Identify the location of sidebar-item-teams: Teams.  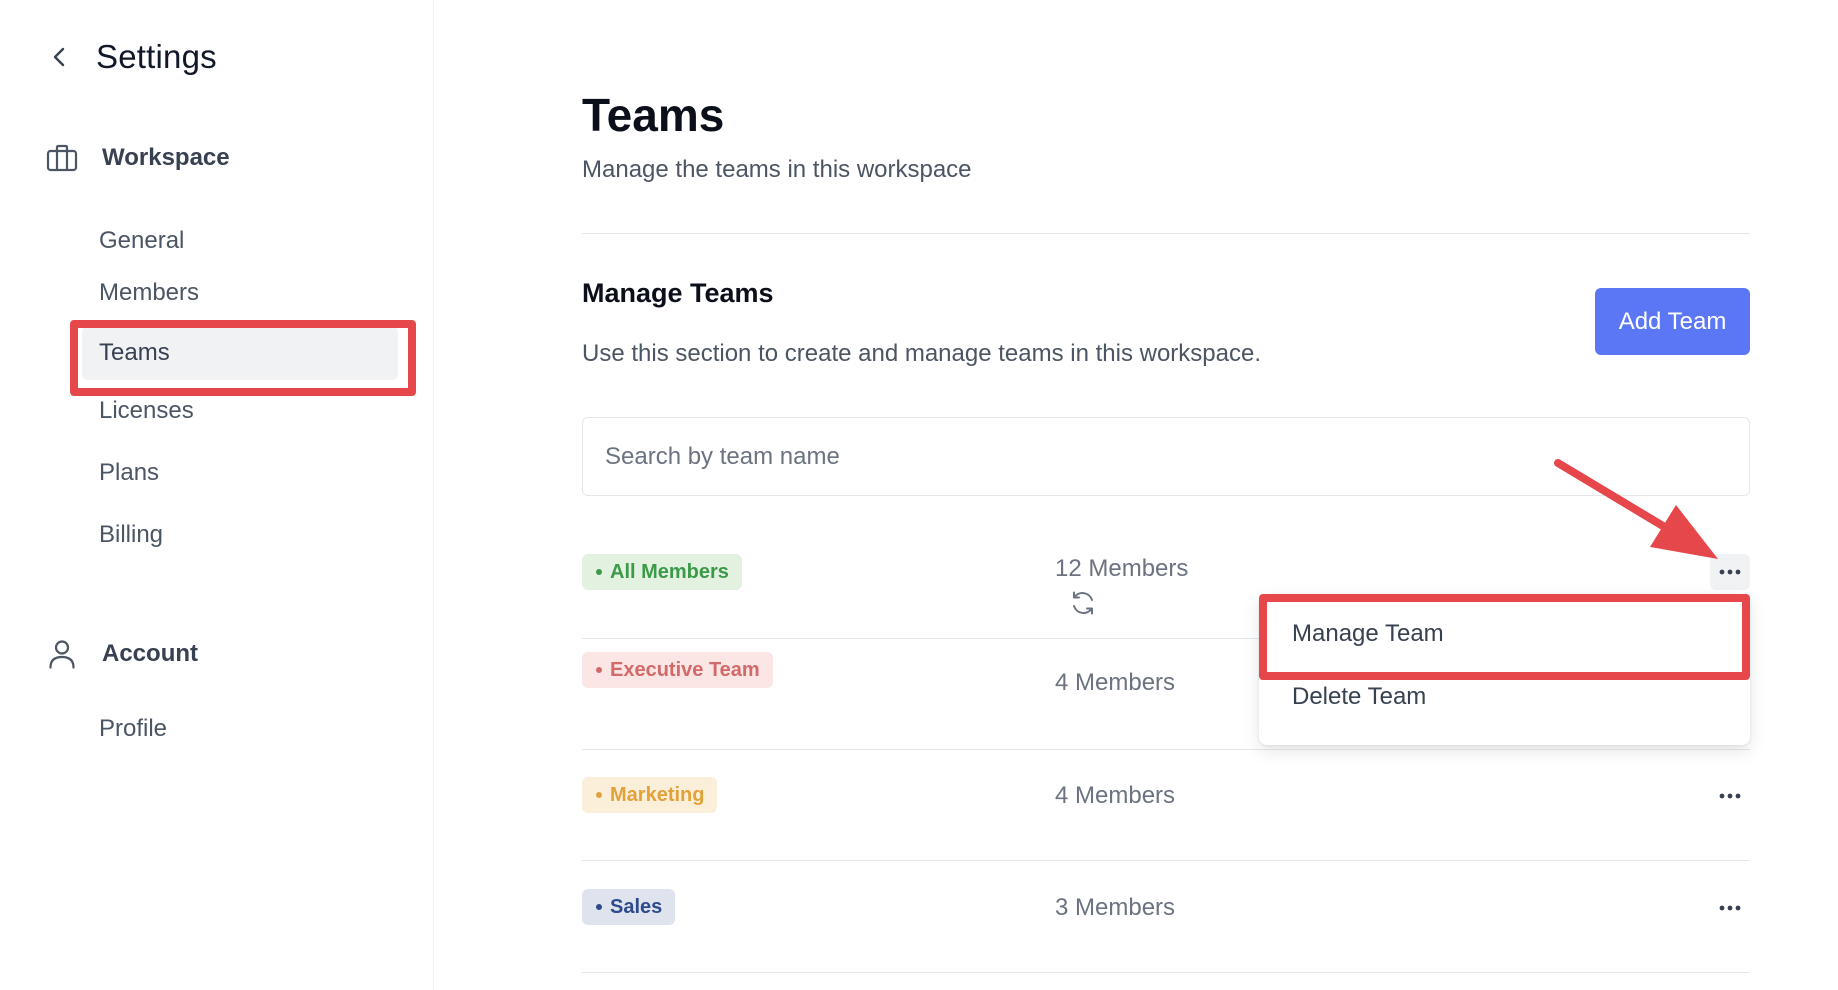
(240, 353).